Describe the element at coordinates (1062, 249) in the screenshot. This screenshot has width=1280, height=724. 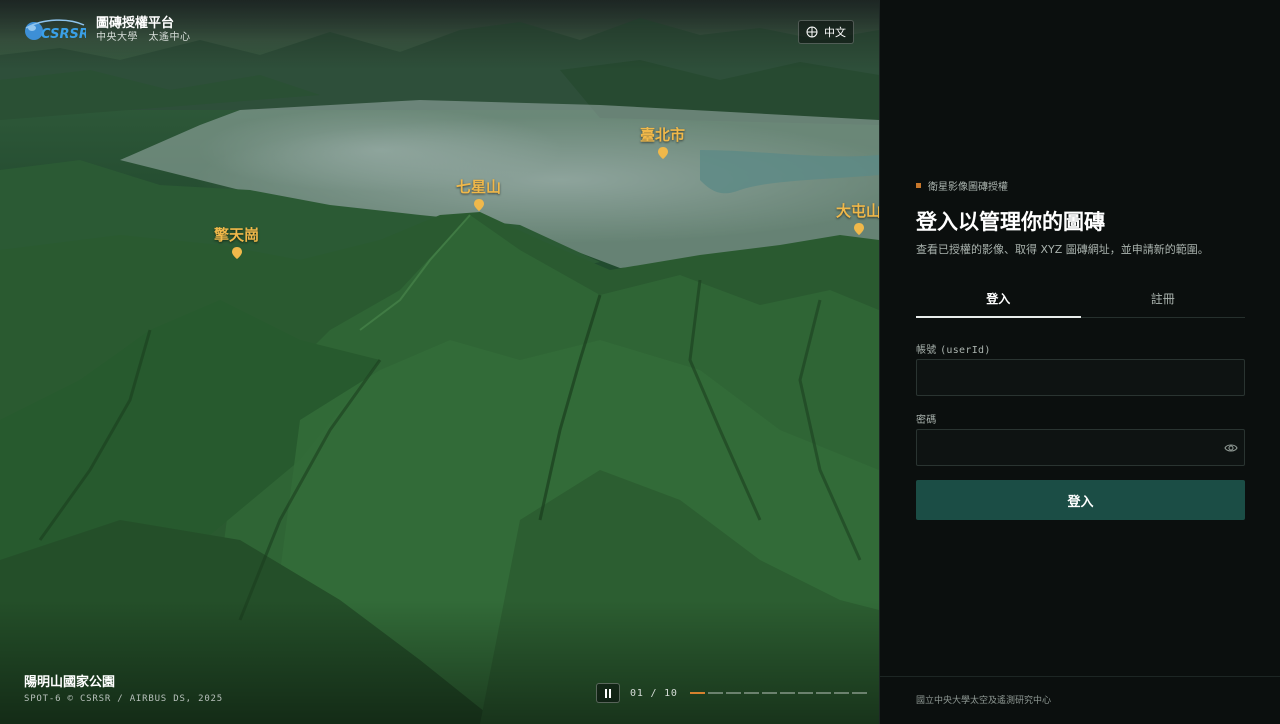
I see `page-subtitle: 查看已授權的影像、取得 XYZ 圖磚網址，並申請新的範圍。` at that location.